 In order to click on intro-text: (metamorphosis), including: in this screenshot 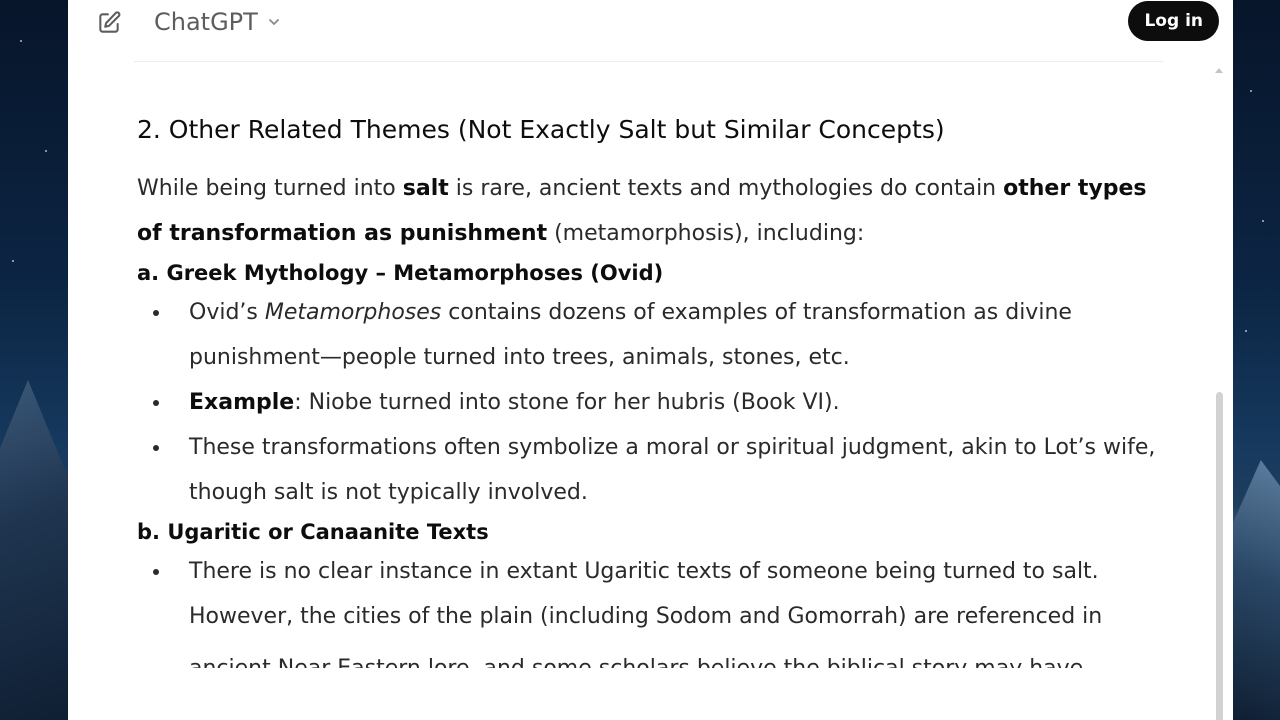, I will do `click(706, 233)`.